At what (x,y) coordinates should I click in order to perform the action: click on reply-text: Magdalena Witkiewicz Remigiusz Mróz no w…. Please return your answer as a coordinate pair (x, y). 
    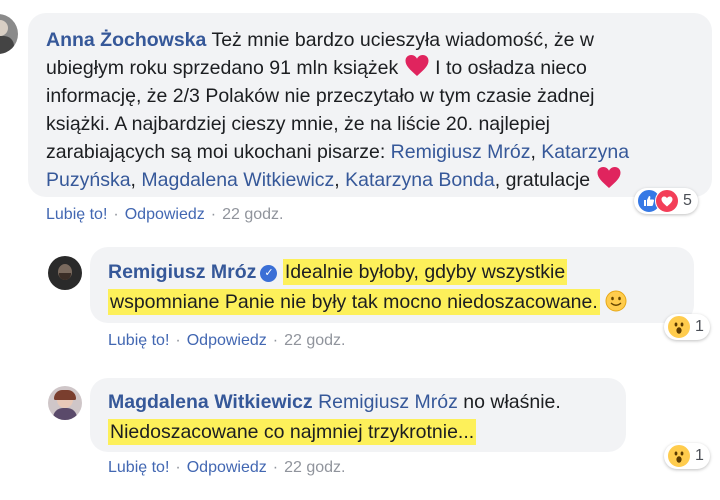
    Looking at the image, I should click on (334, 418).